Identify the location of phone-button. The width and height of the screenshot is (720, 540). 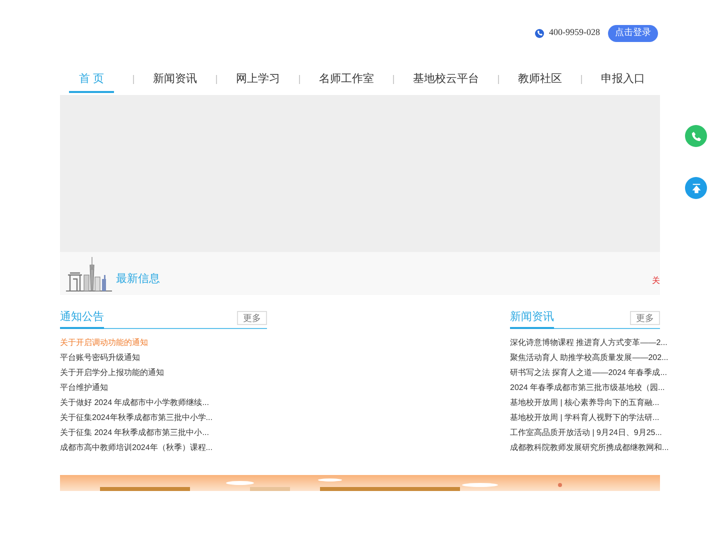
(696, 136).